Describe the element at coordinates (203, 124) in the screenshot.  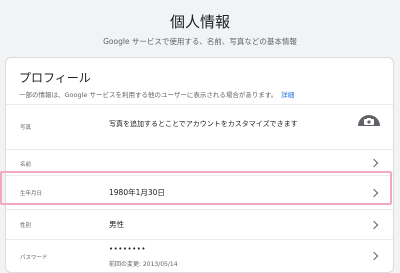
I see `row-value-photo: 写真を追加するとことでアカウントをカスタマイズできます` at that location.